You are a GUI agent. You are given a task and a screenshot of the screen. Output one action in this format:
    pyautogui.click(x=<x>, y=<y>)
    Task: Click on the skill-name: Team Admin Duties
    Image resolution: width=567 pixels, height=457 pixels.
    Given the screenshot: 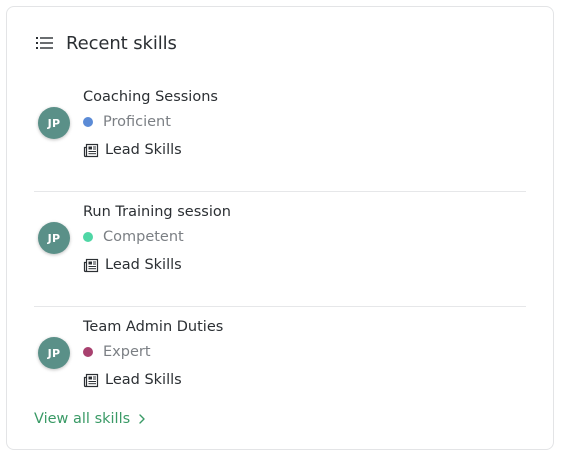 What is the action you would take?
    pyautogui.click(x=153, y=327)
    